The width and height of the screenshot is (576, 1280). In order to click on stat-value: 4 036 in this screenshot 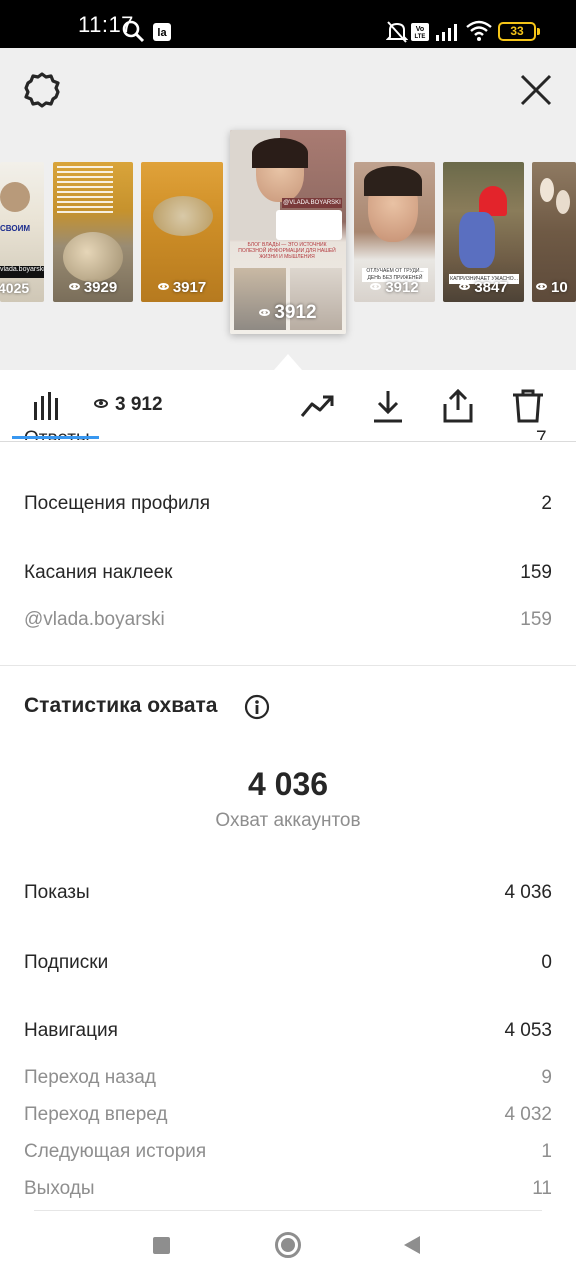, I will do `click(528, 892)`.